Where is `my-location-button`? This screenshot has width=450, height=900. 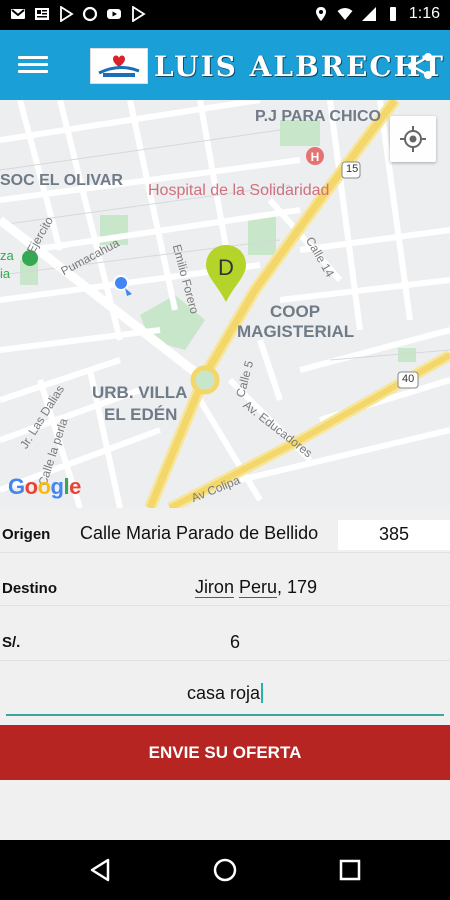 my-location-button is located at coordinates (413, 139).